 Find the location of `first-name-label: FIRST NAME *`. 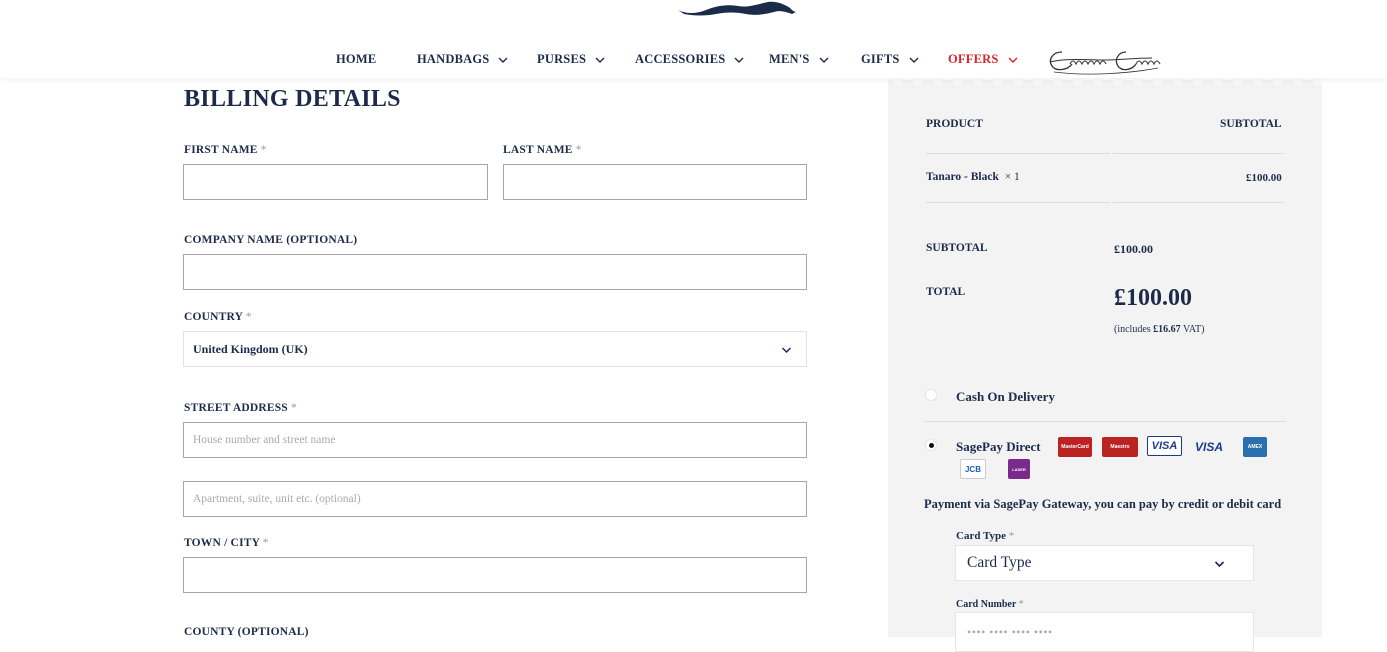

first-name-label: FIRST NAME * is located at coordinates (225, 150).